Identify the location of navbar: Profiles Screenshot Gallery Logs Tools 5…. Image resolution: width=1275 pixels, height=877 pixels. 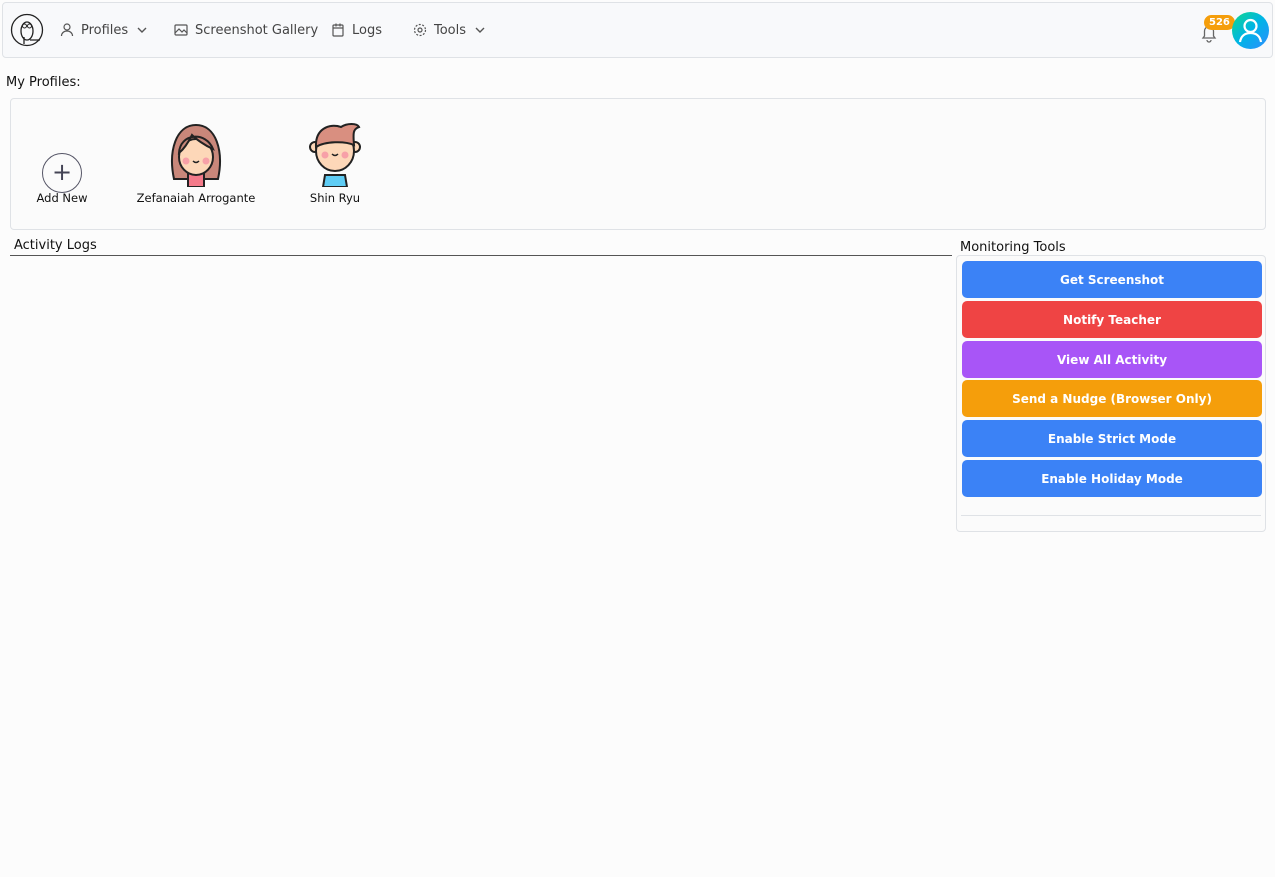
(637, 30).